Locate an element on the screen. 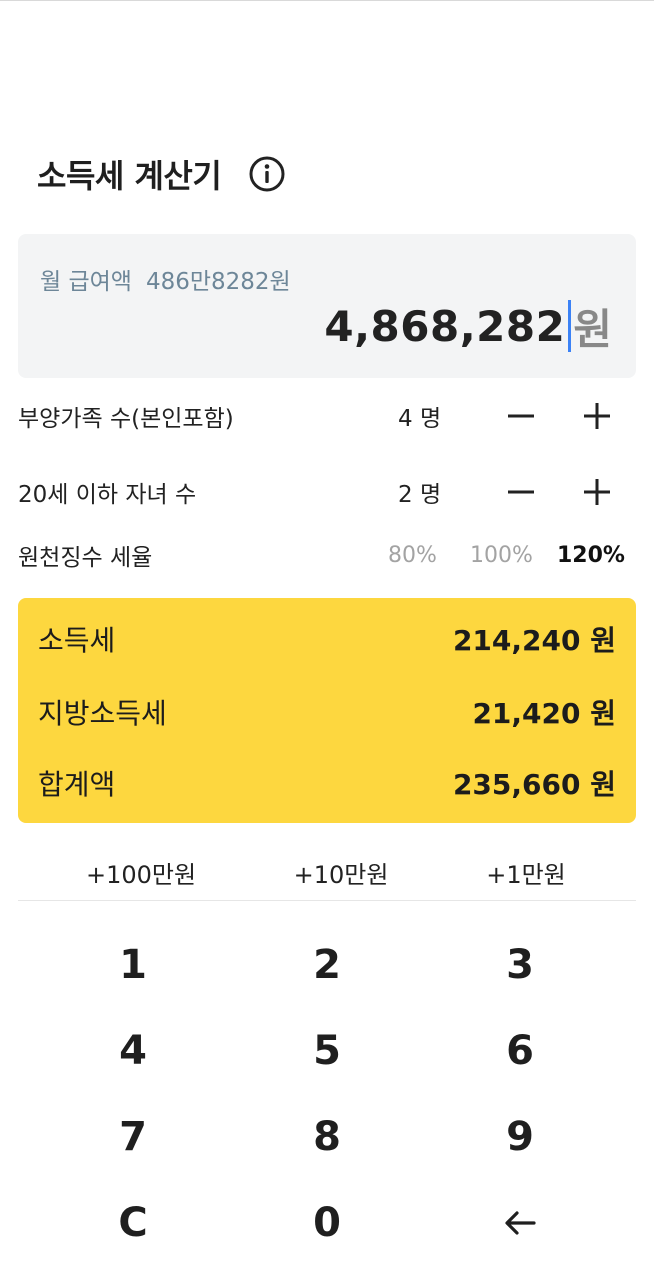  key-9: 9 is located at coordinates (520, 1137).